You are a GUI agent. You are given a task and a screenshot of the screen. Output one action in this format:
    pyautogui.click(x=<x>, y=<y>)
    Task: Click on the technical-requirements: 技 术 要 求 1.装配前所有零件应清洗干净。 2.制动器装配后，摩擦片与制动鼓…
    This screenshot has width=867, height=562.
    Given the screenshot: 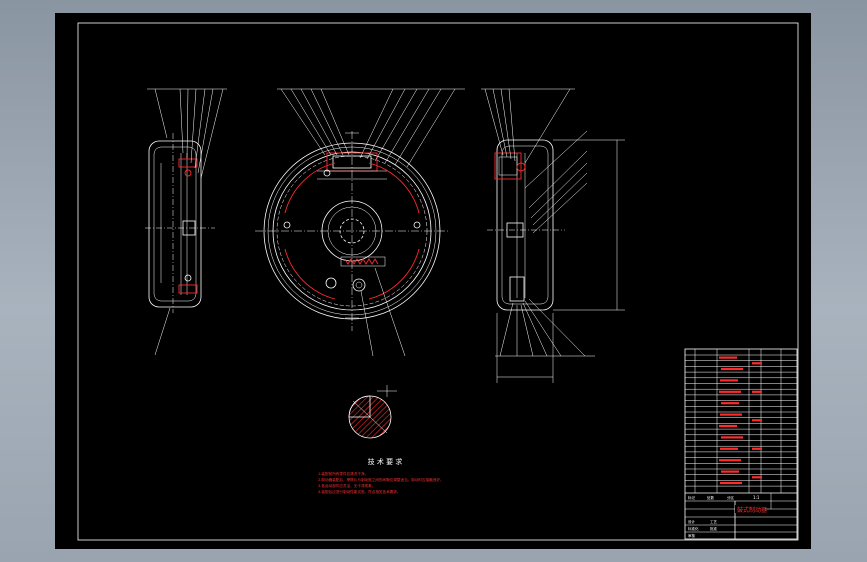 What is the action you would take?
    pyautogui.click(x=381, y=475)
    